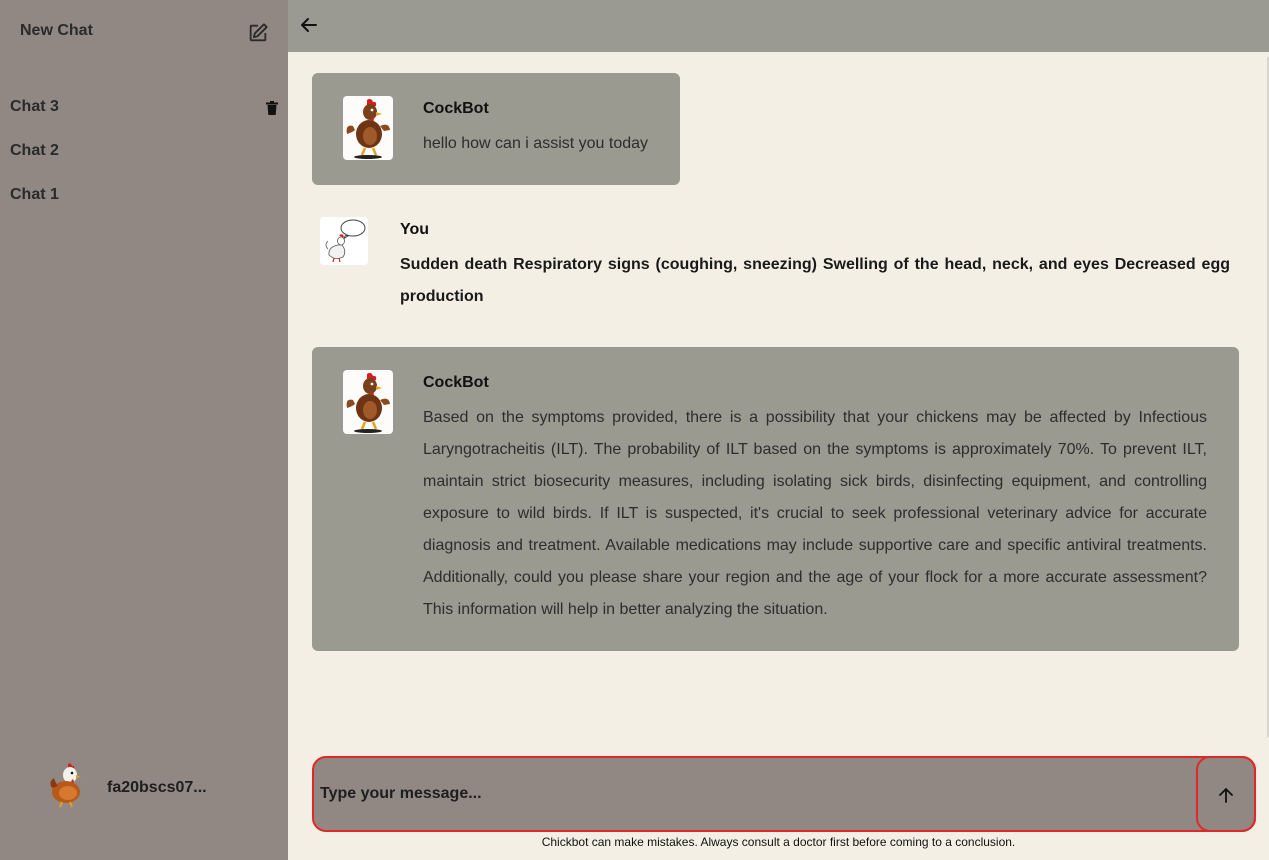 This screenshot has width=1269, height=860. Describe the element at coordinates (415, 229) in the screenshot. I see `message-sender: You` at that location.